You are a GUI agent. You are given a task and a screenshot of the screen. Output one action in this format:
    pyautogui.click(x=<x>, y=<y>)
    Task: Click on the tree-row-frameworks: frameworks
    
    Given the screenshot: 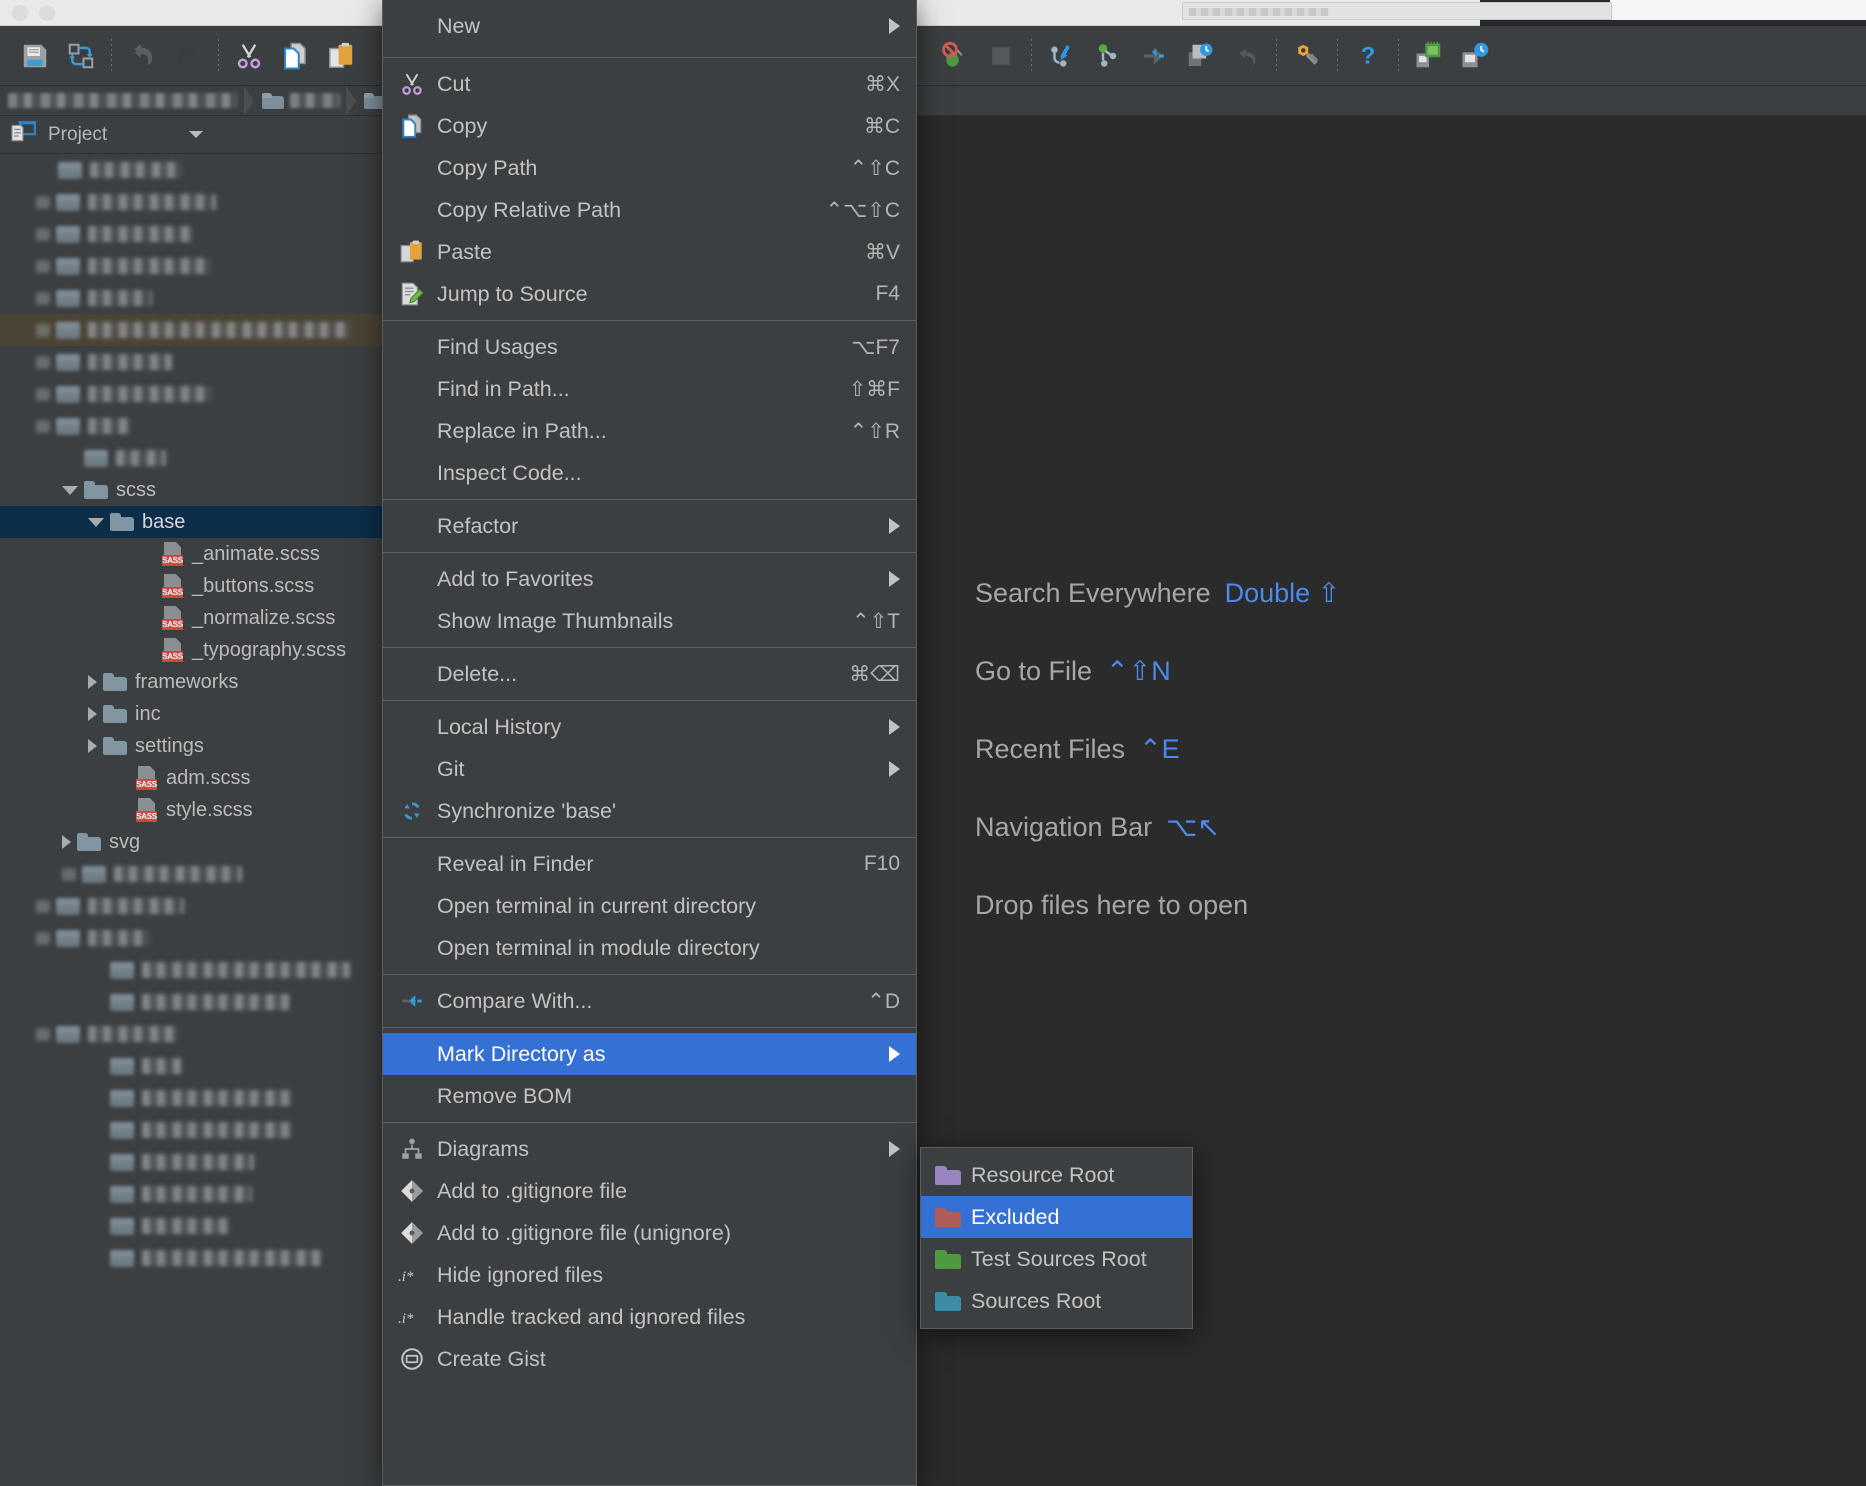 What is the action you would take?
    pyautogui.click(x=195, y=682)
    